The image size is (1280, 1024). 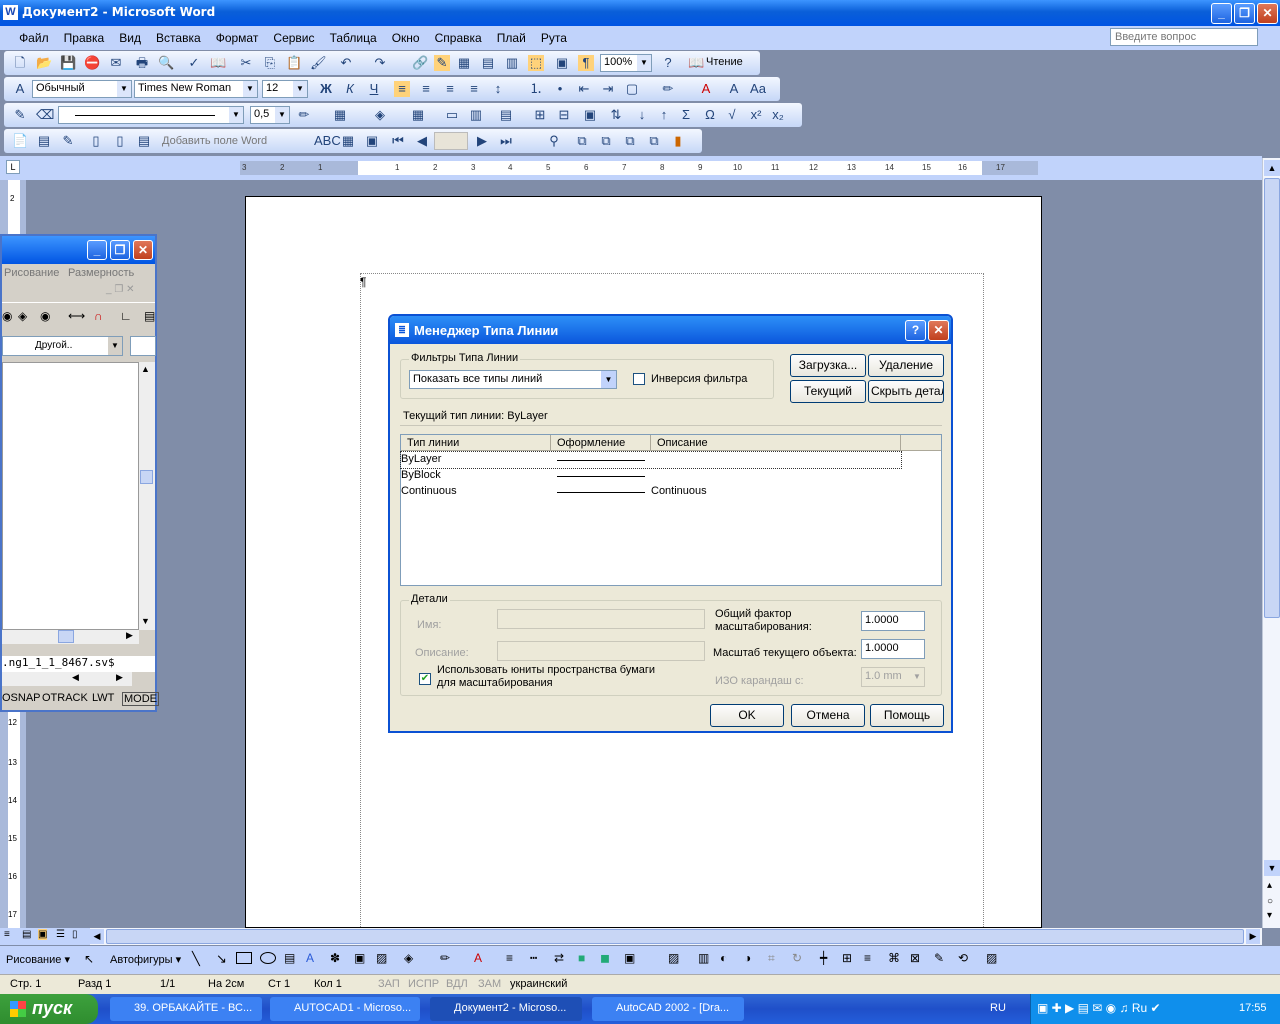 I want to click on ask-question-input: Введите вопрос, so click(x=1184, y=37).